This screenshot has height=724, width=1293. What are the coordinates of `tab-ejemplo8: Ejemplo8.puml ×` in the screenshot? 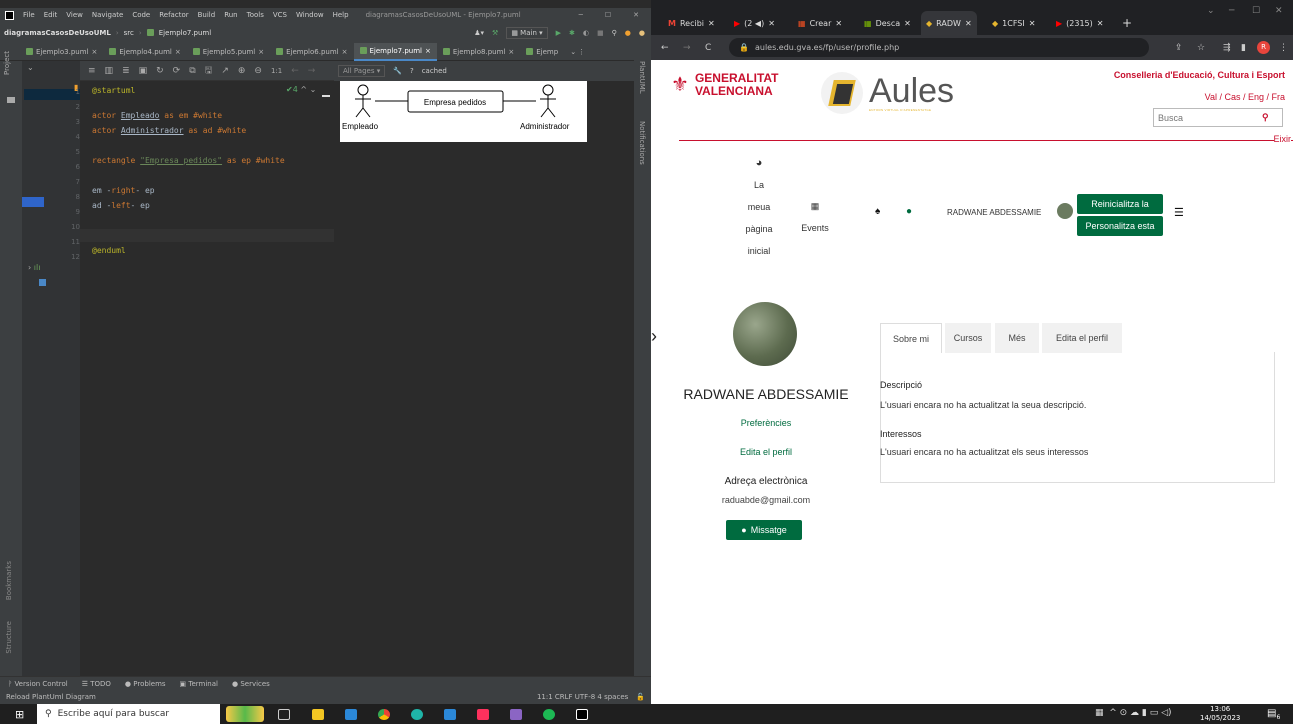 It's located at (478, 52).